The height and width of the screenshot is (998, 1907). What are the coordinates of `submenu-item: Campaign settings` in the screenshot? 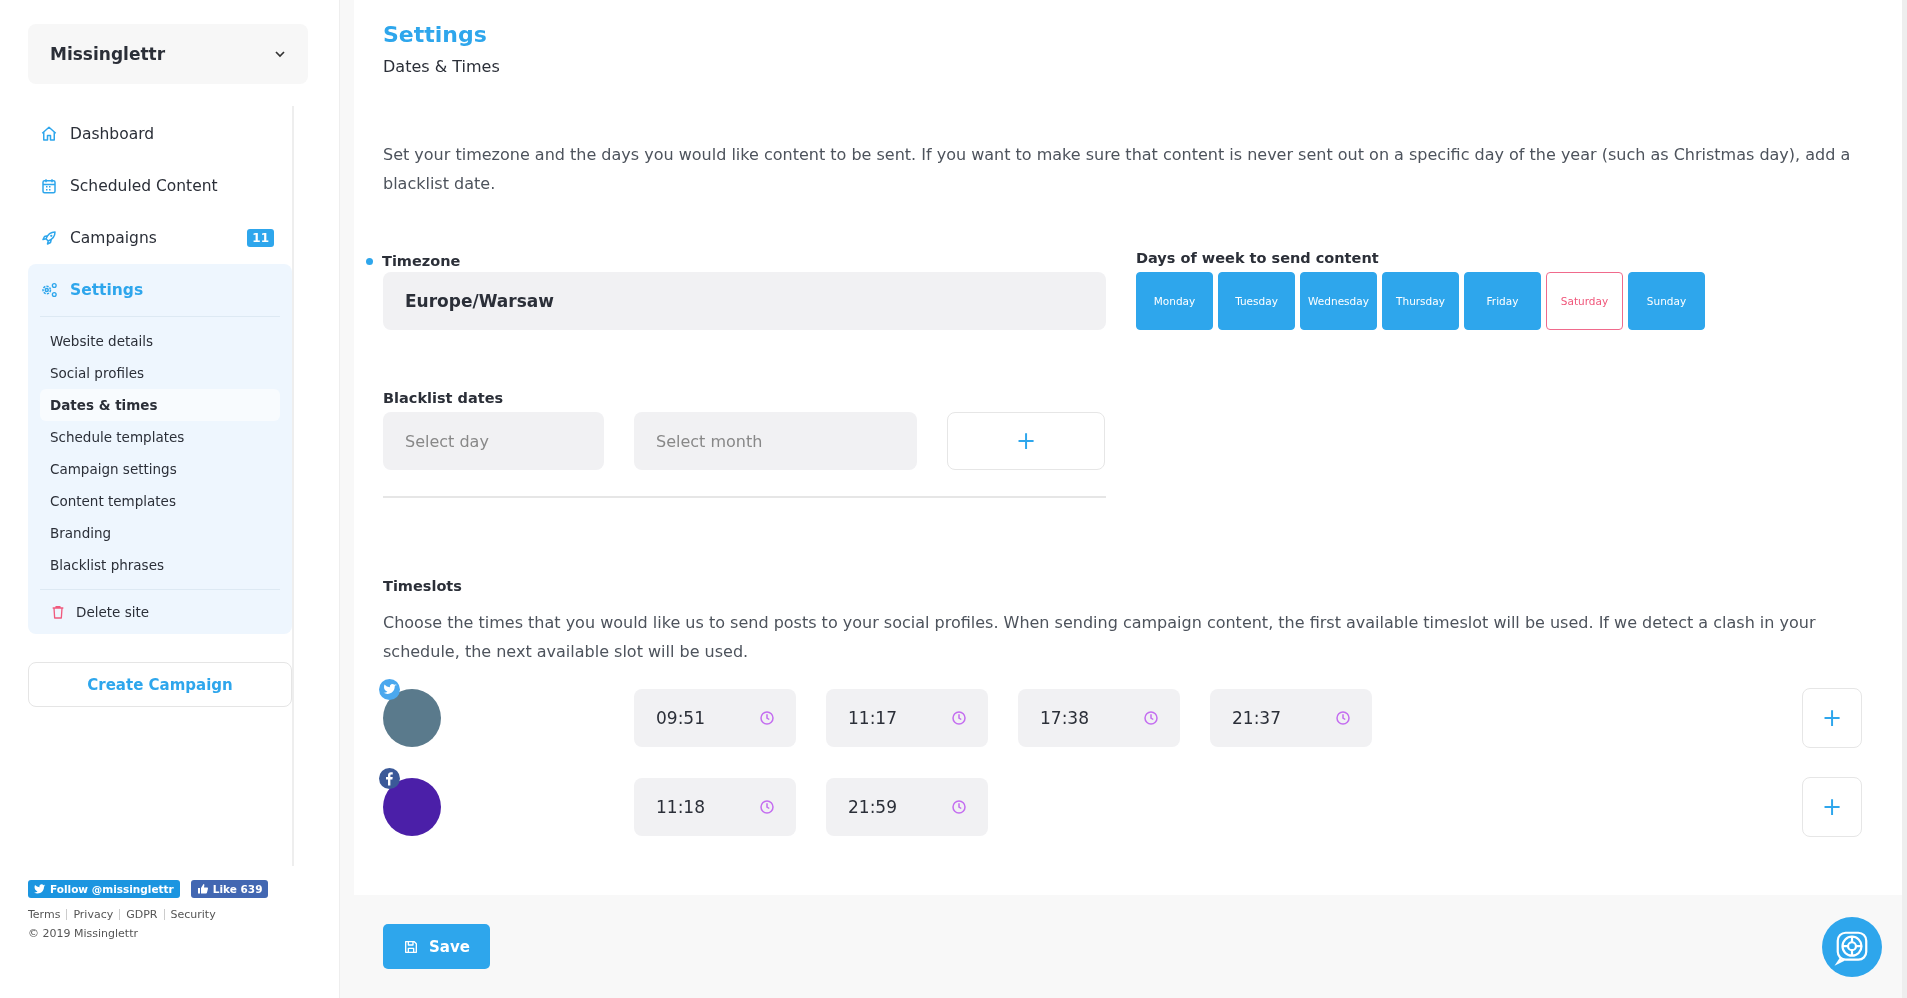 It's located at (160, 469).